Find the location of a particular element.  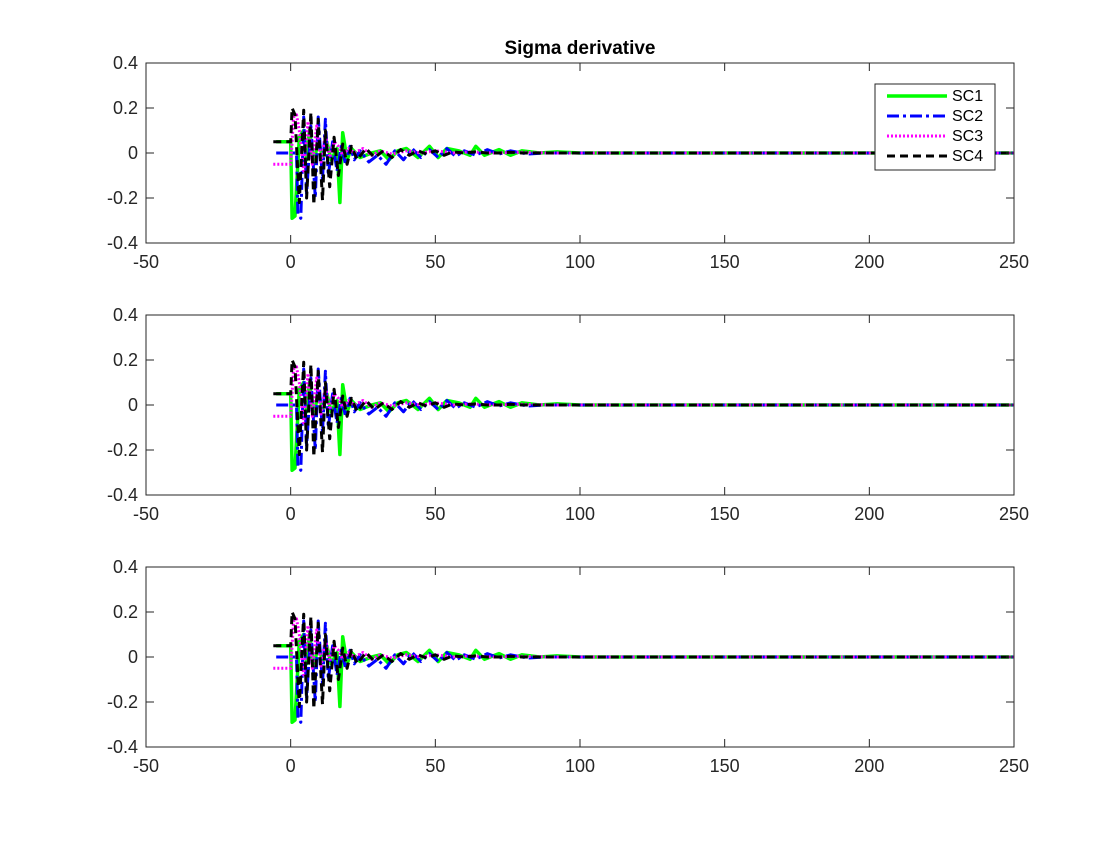

legend-label-sc3: SC3 is located at coordinates (967, 136).